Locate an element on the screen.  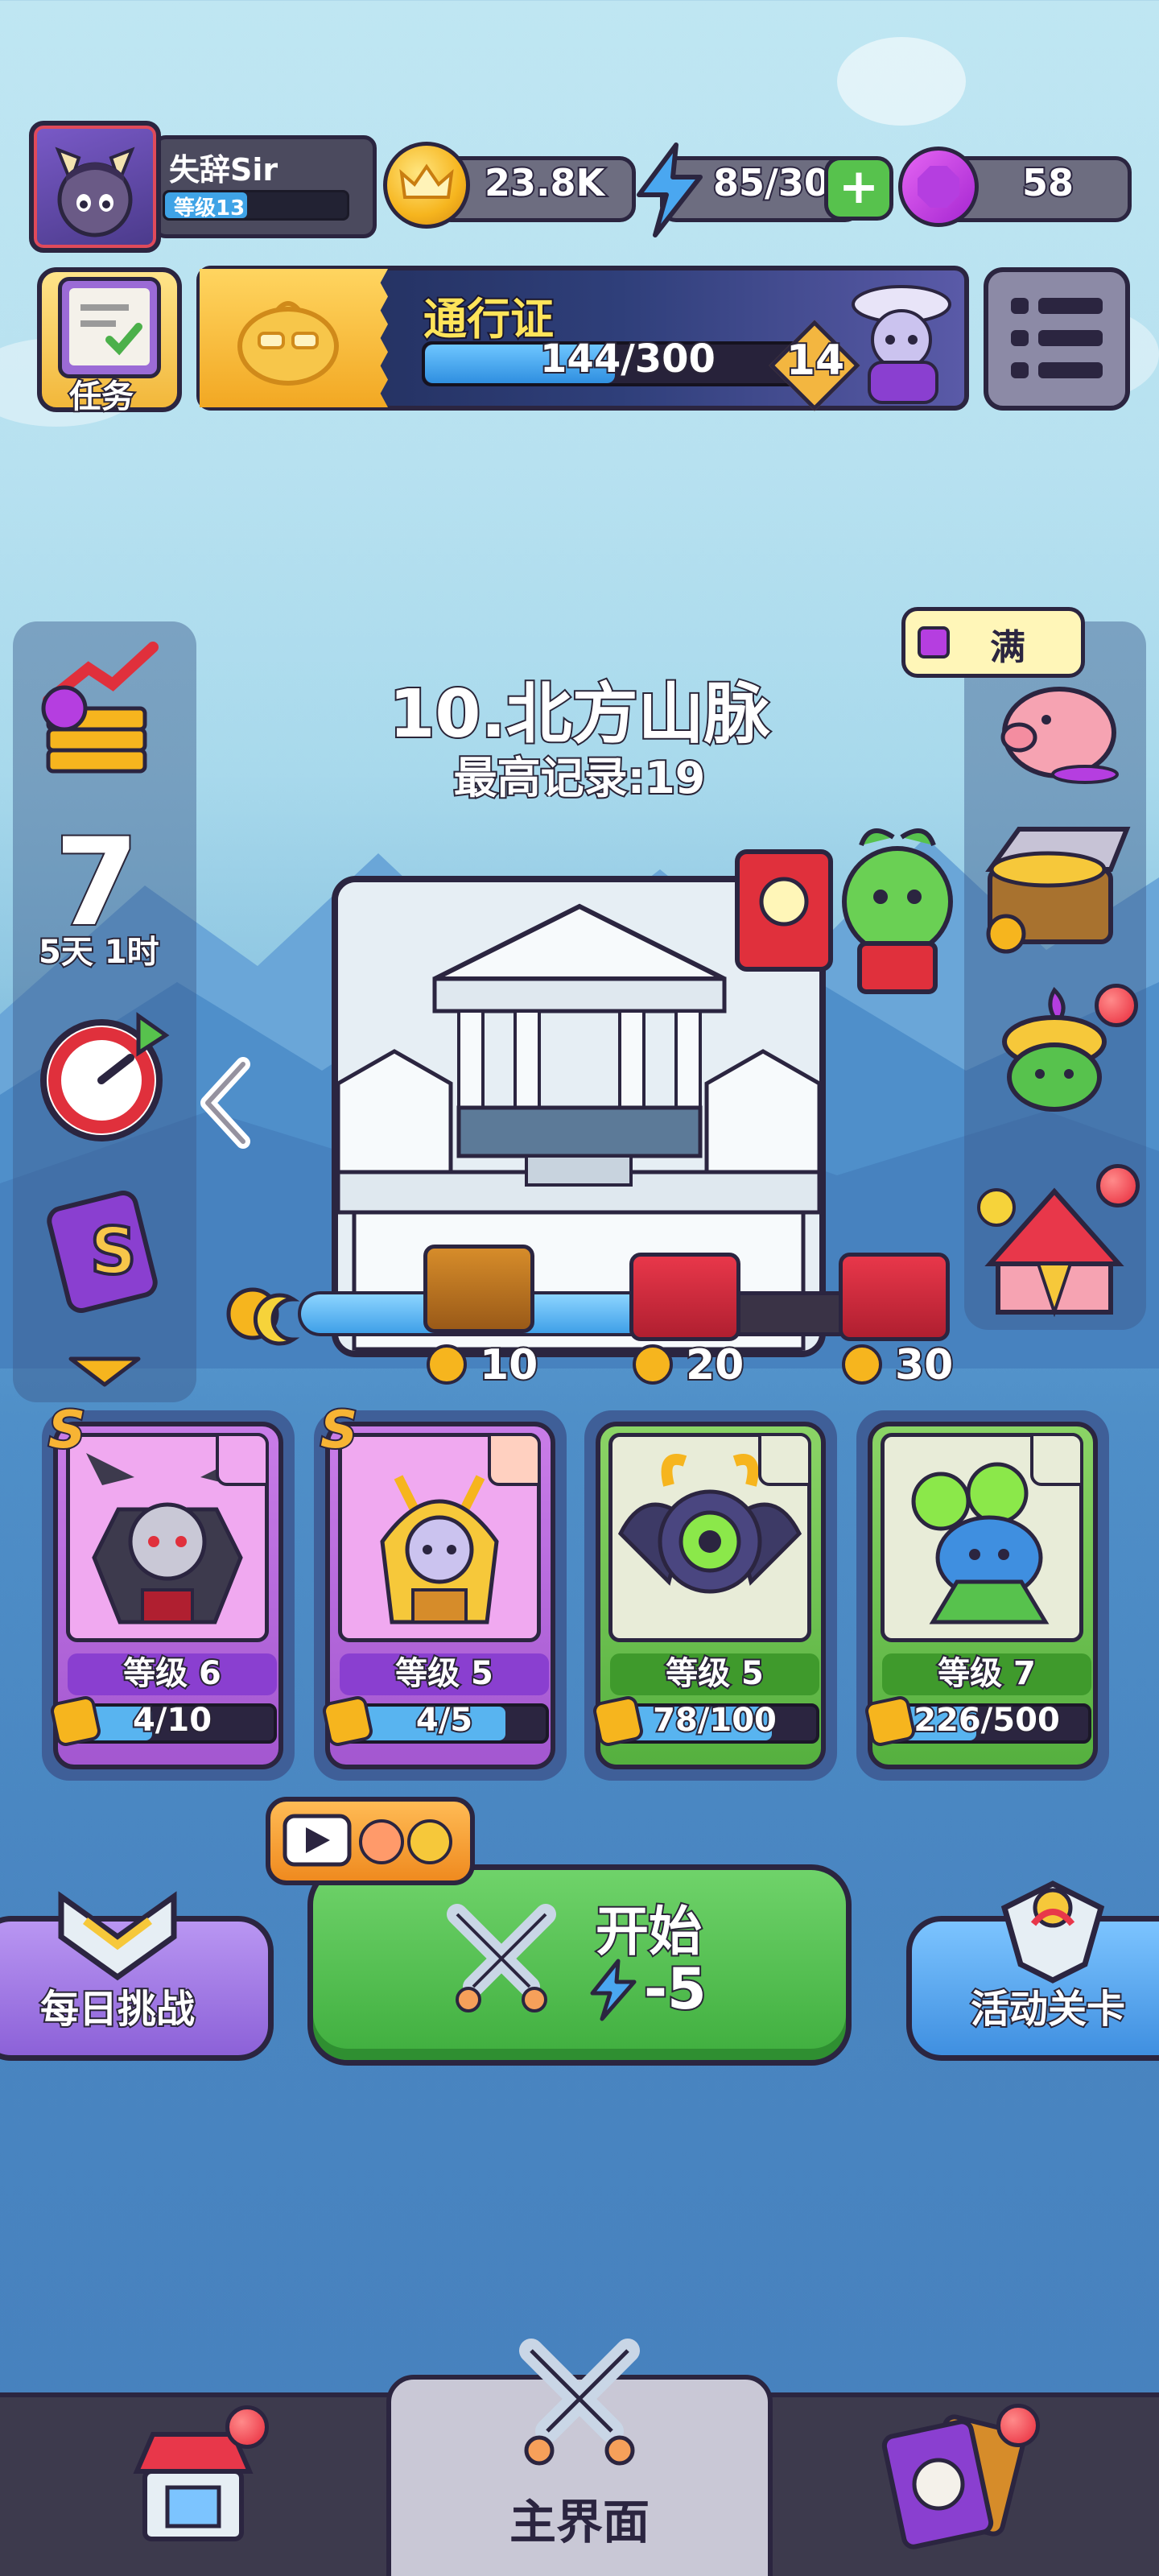
pass-character-icon is located at coordinates (901, 344).